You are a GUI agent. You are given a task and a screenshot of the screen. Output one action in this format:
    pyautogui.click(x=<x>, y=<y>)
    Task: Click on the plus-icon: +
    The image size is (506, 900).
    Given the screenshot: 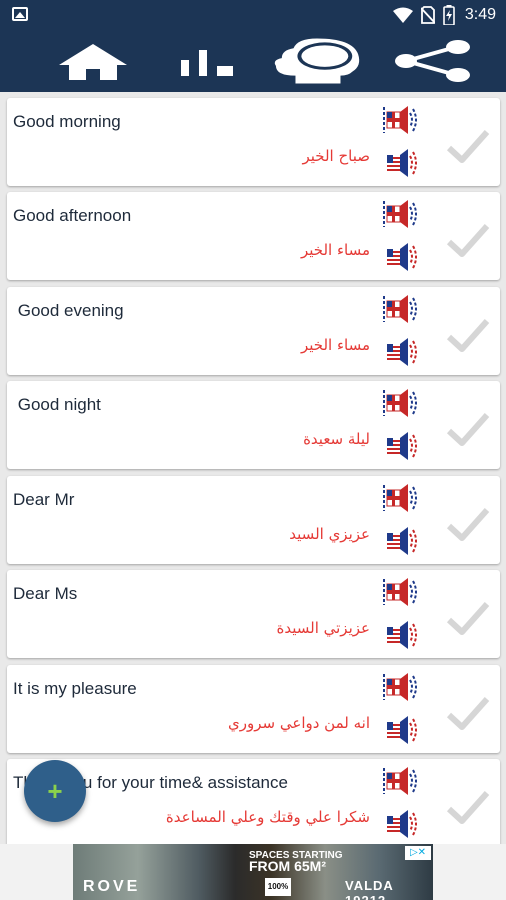 What is the action you would take?
    pyautogui.click(x=55, y=790)
    